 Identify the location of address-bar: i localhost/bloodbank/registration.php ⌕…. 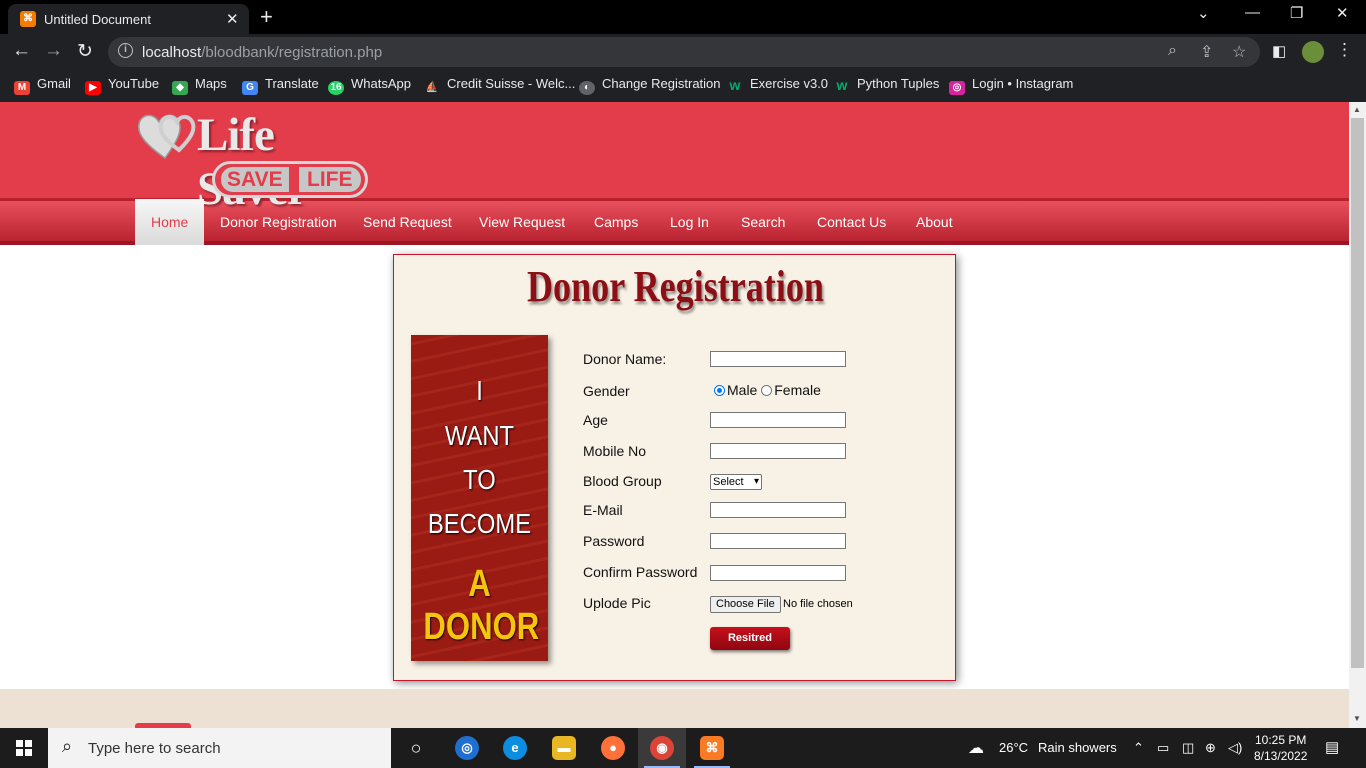
(684, 52).